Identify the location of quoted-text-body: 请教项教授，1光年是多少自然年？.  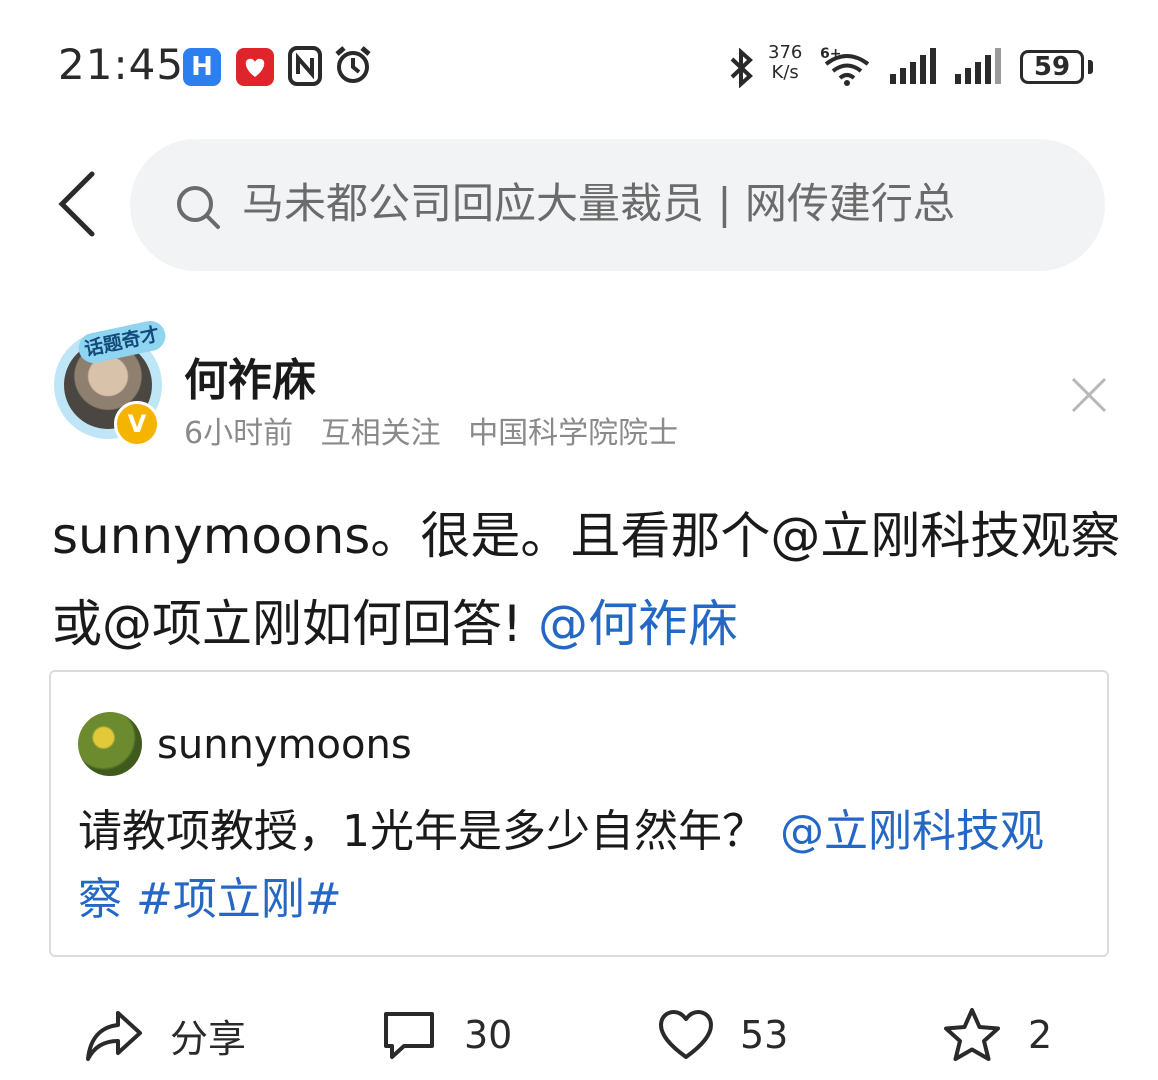
(422, 831).